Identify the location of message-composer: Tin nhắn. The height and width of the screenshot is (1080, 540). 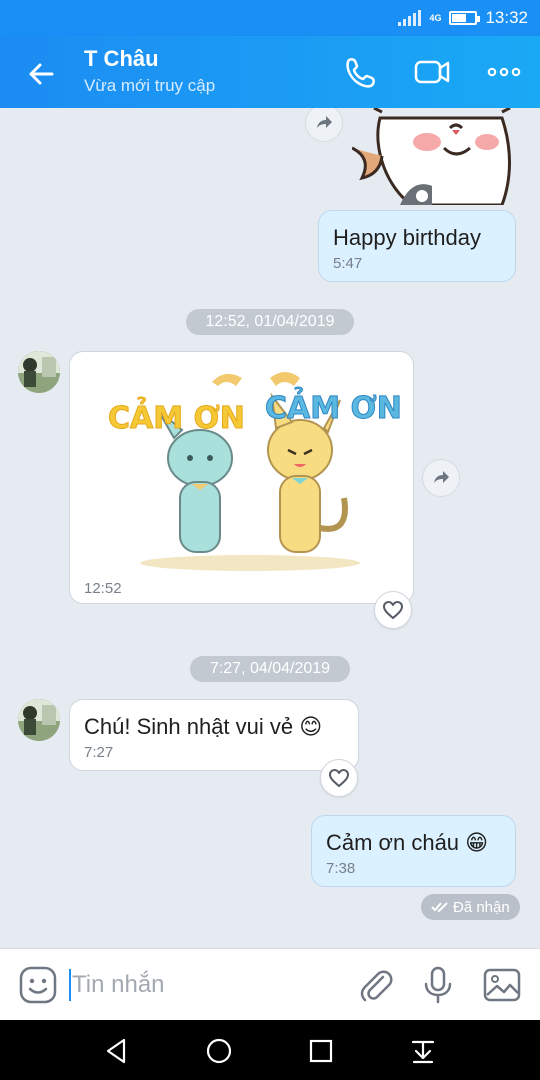
(270, 984).